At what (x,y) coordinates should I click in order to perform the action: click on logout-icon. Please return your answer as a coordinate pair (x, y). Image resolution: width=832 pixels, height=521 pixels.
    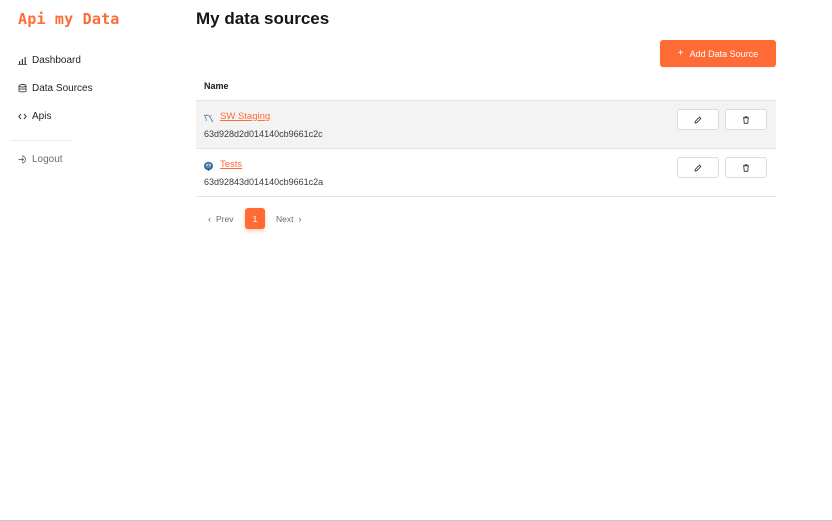
    Looking at the image, I should click on (22, 159).